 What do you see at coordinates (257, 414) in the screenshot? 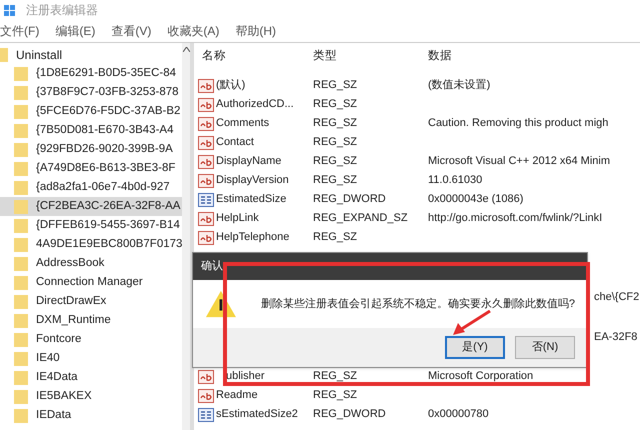
I see `table-cell-text: sEstimatedSize2` at bounding box center [257, 414].